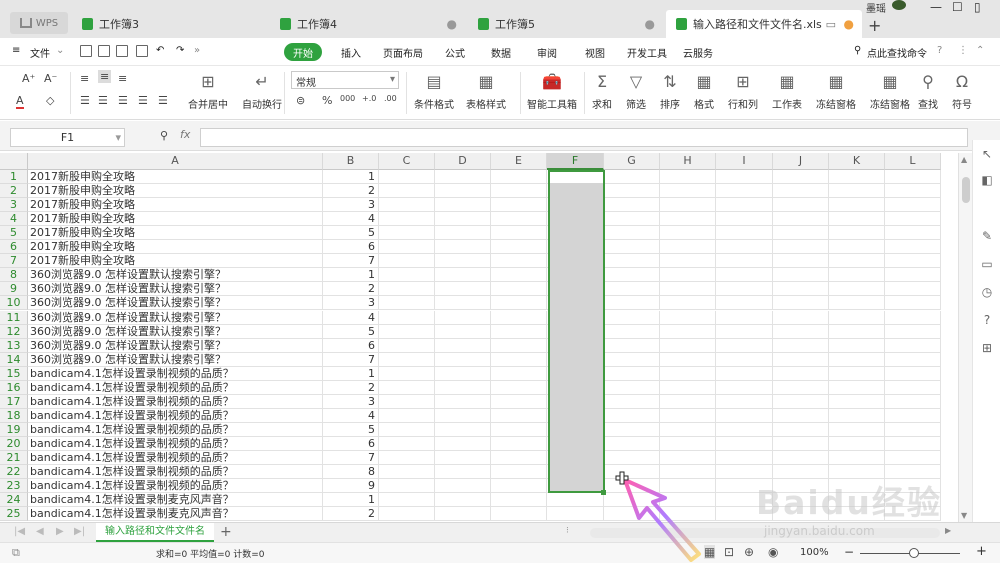 The image size is (1000, 563). Describe the element at coordinates (160, 50) in the screenshot. I see `undo-icon: ↶` at that location.